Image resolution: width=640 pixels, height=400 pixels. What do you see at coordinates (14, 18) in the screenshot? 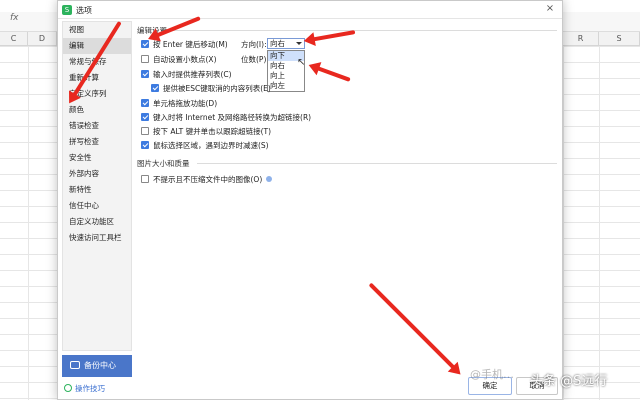
I see `fx-label: fx` at bounding box center [14, 18].